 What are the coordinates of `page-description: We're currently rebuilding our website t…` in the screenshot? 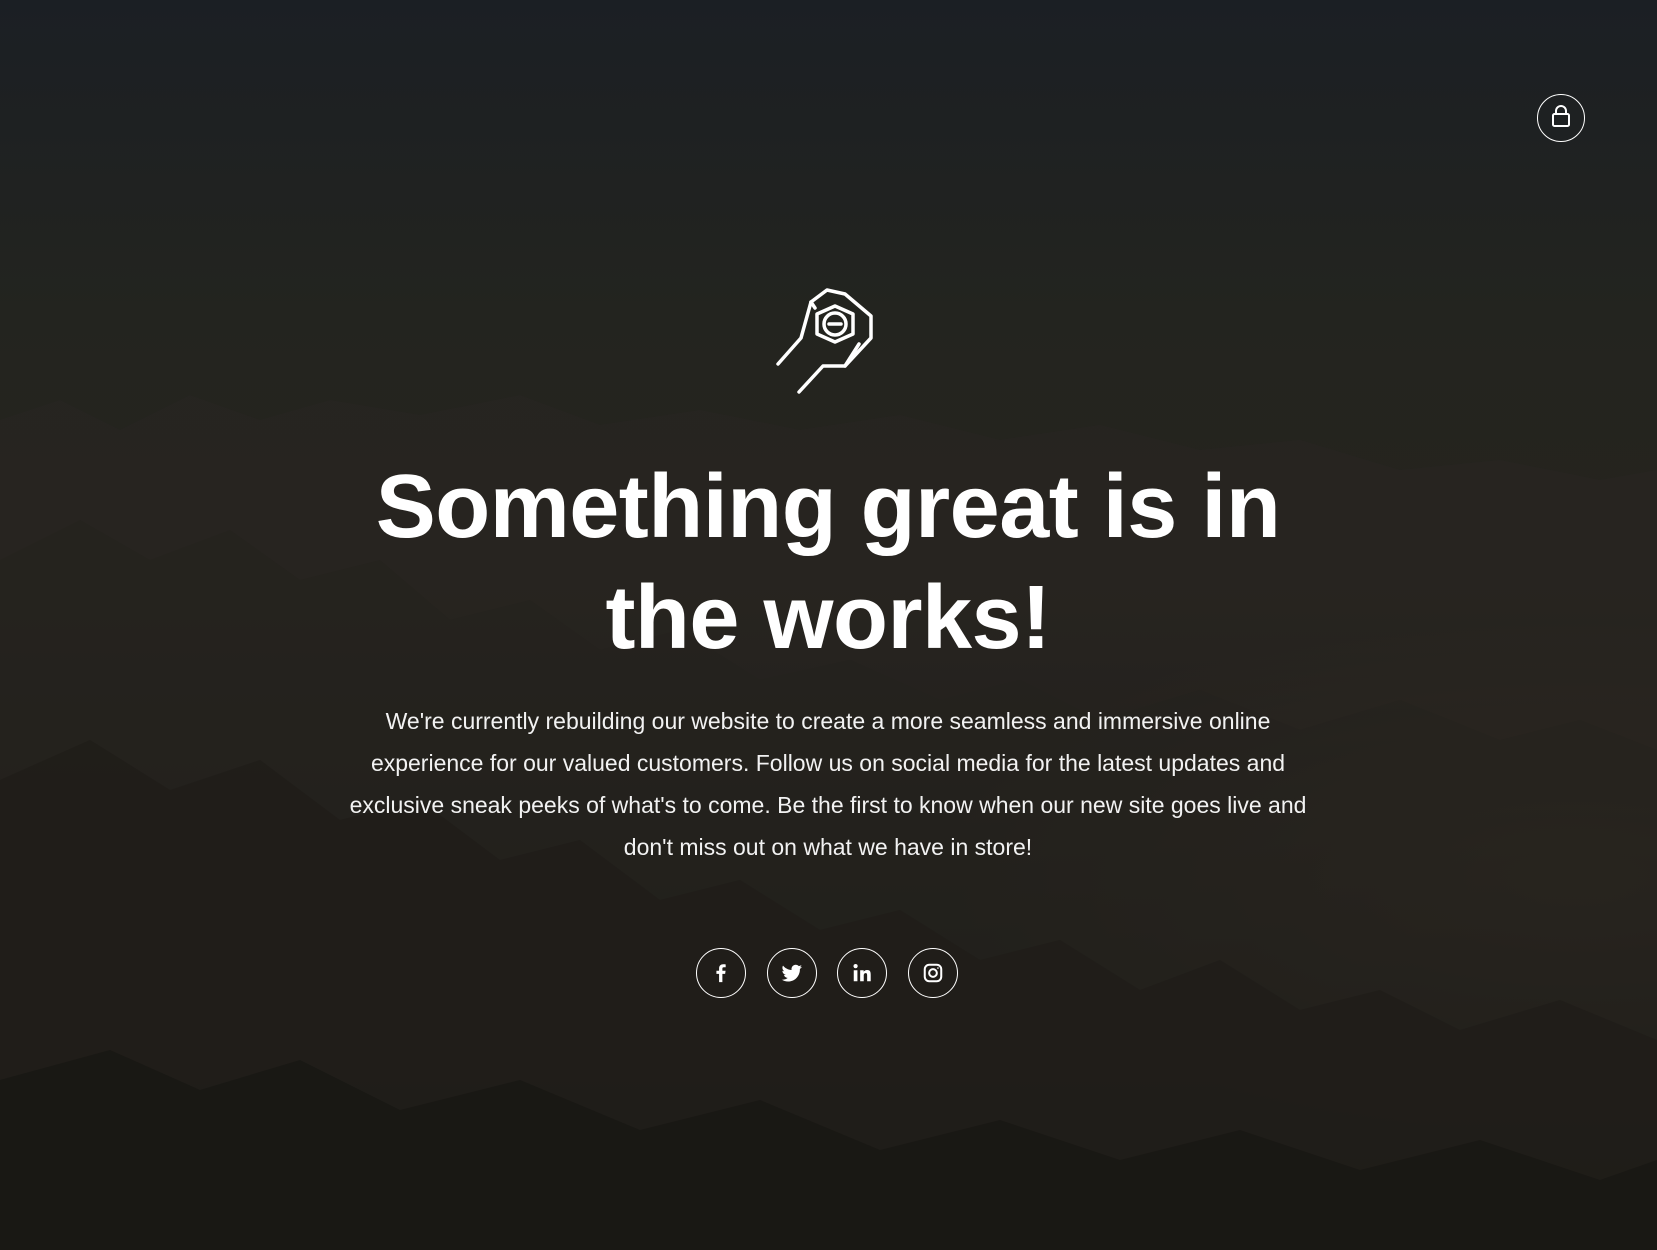 It's located at (828, 784).